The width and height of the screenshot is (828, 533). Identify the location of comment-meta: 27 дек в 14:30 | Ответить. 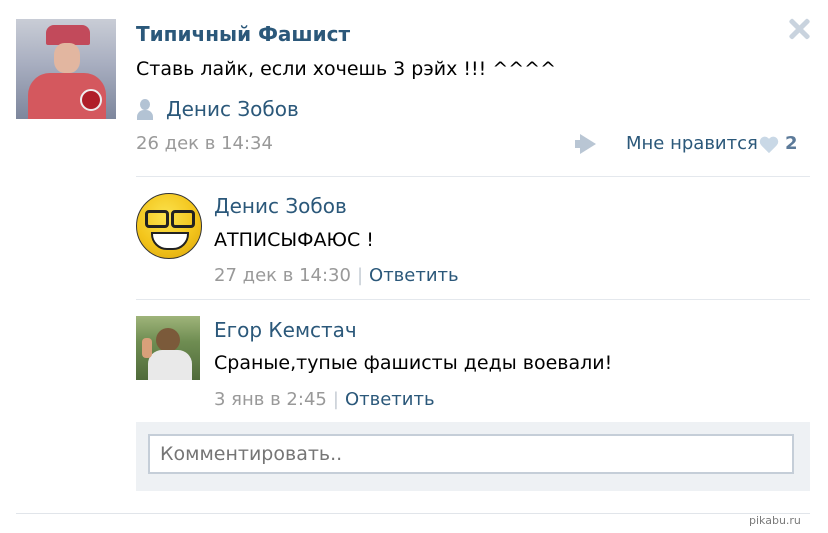
(336, 275).